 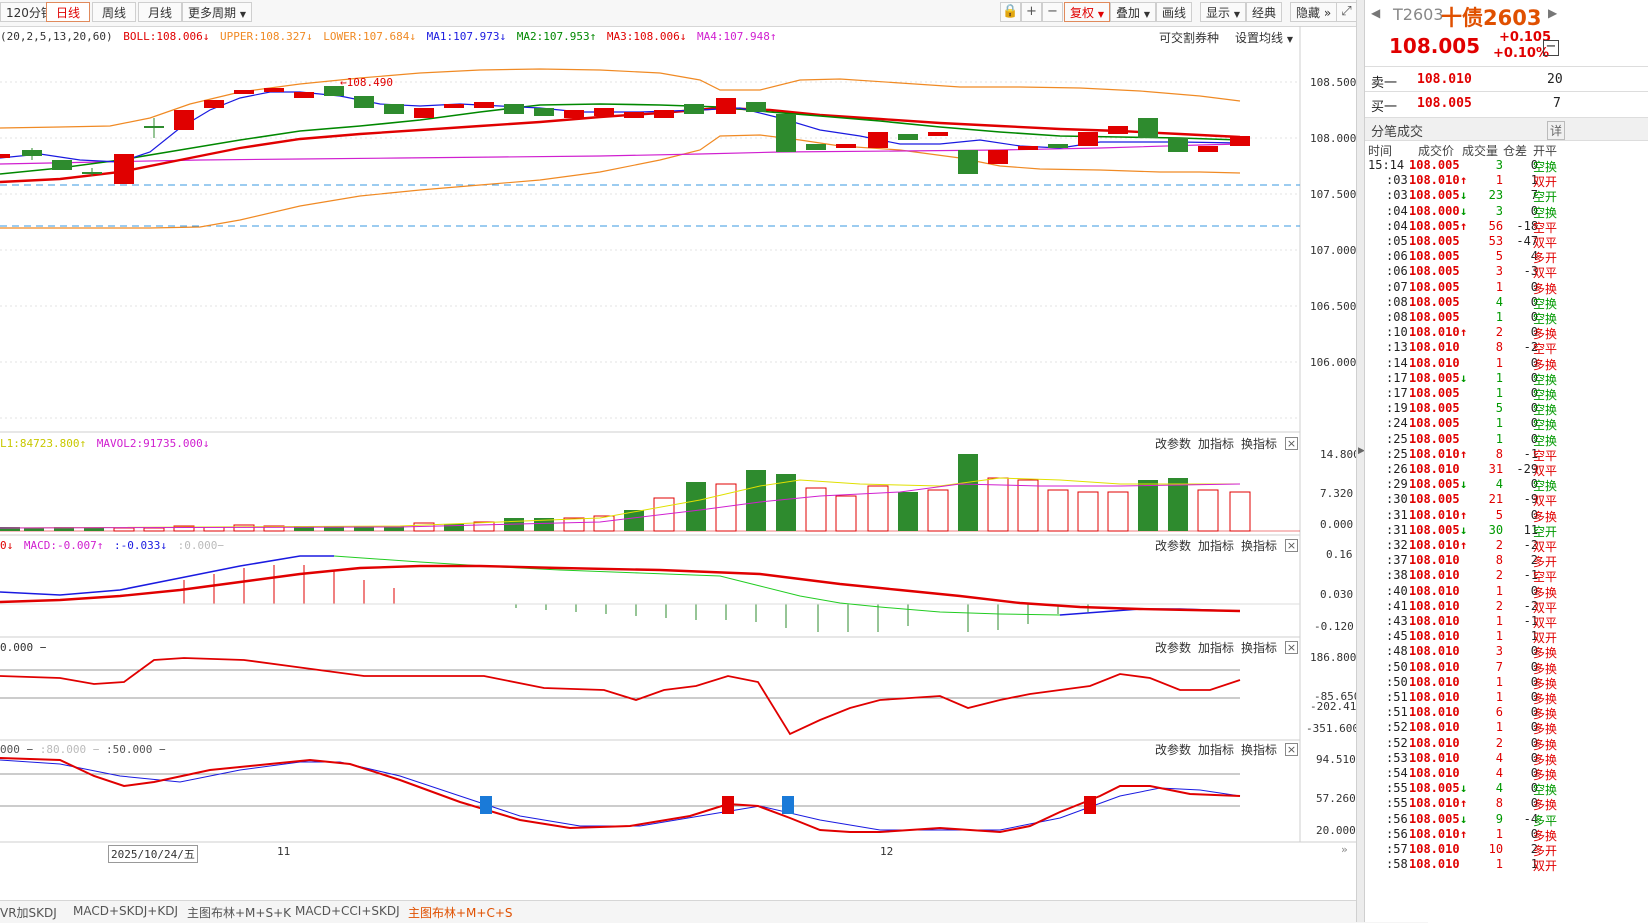 What do you see at coordinates (460, 912) in the screenshot?
I see `tab-boll-m-c-s: 主图布林+M+C+S` at bounding box center [460, 912].